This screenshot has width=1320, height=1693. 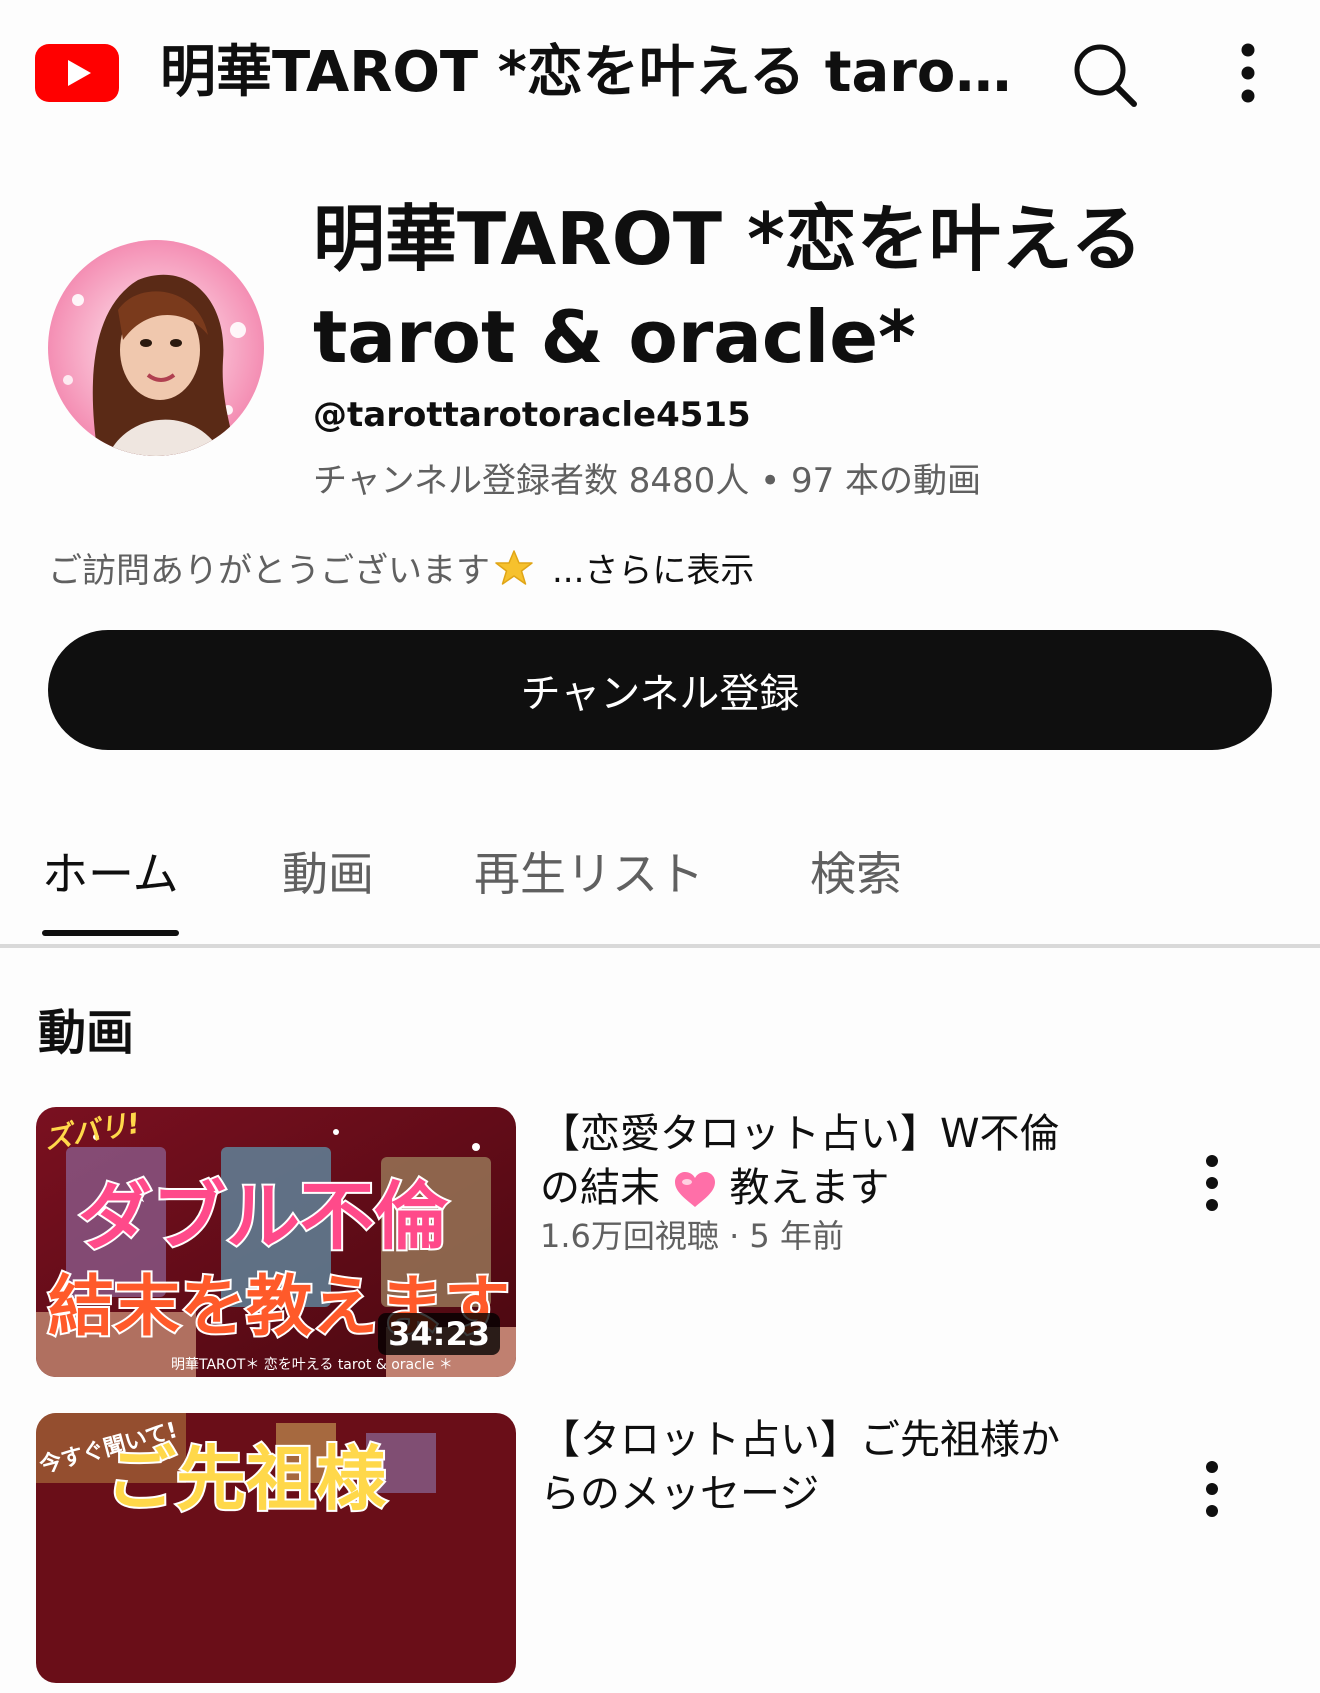 What do you see at coordinates (820, 1161) in the screenshot?
I see `video-title: 【恋愛タロット占い】W不倫 の結末 教えます` at bounding box center [820, 1161].